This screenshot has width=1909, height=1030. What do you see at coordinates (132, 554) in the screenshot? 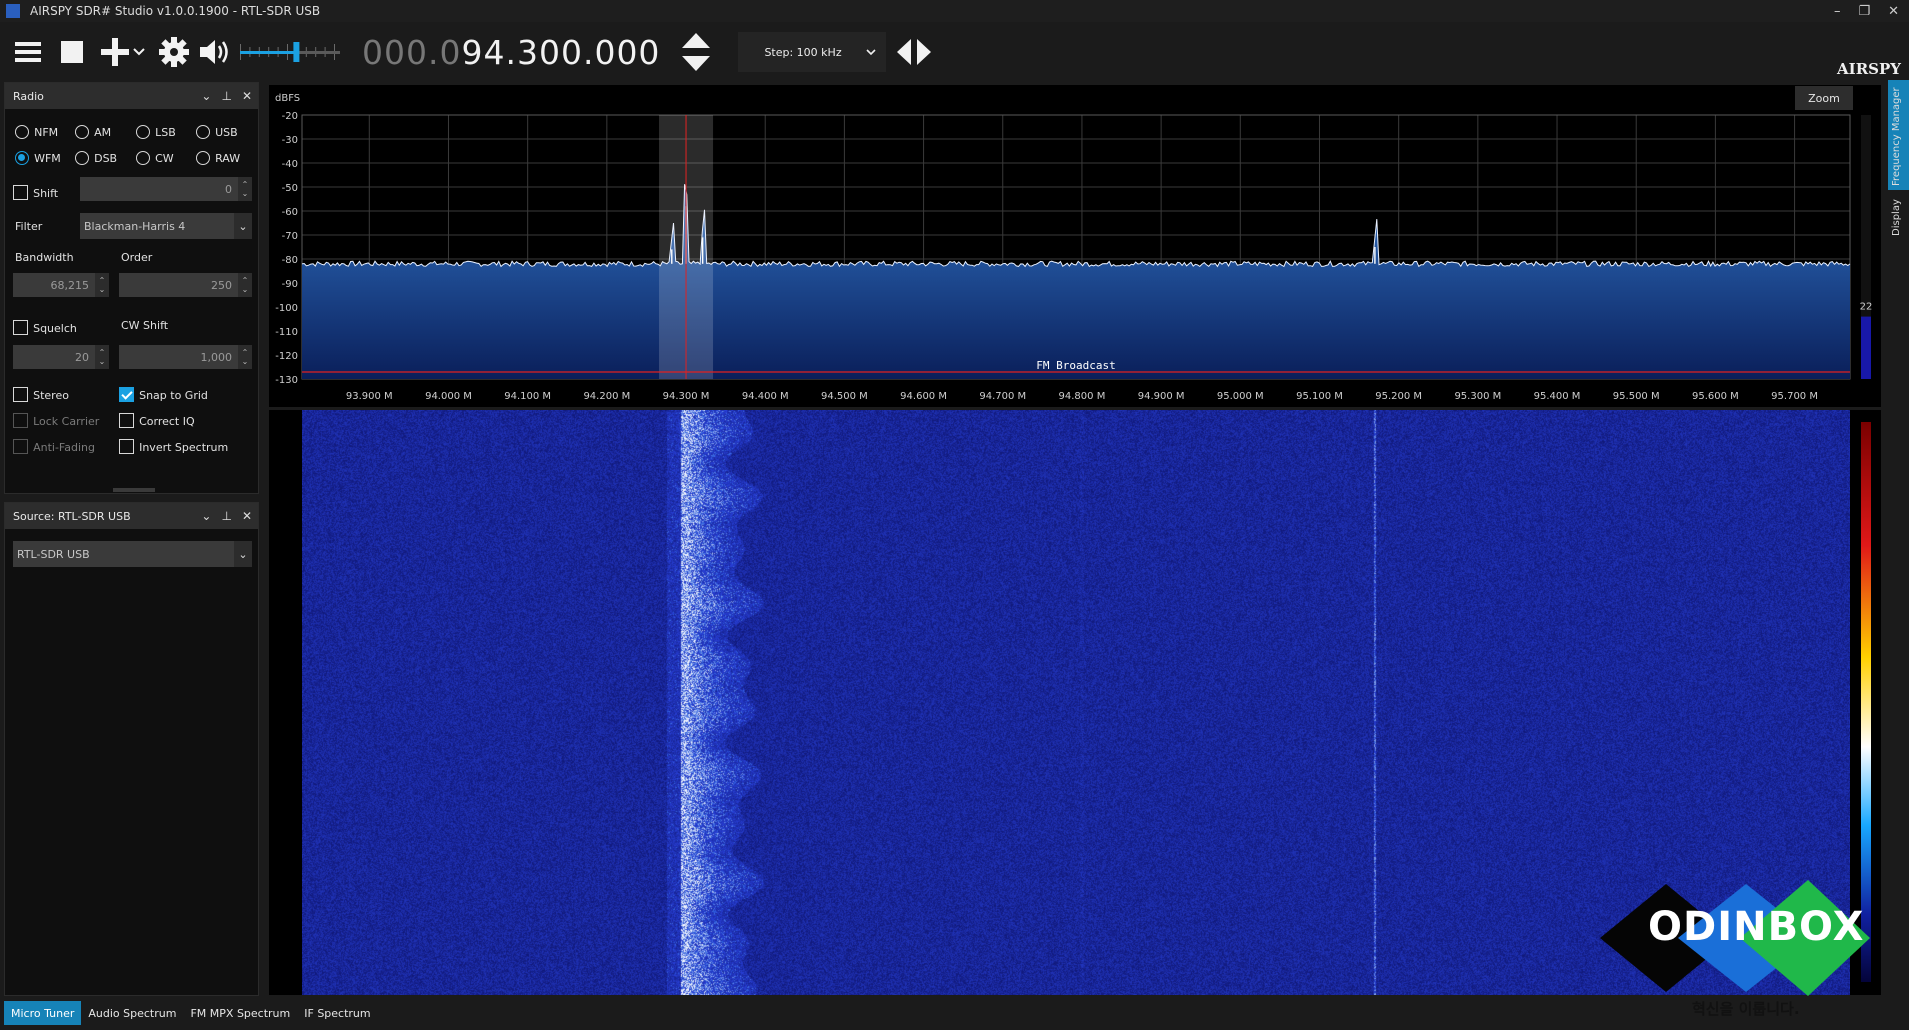
I see `source-device-select: RTL-SDR USB ⌄` at bounding box center [132, 554].